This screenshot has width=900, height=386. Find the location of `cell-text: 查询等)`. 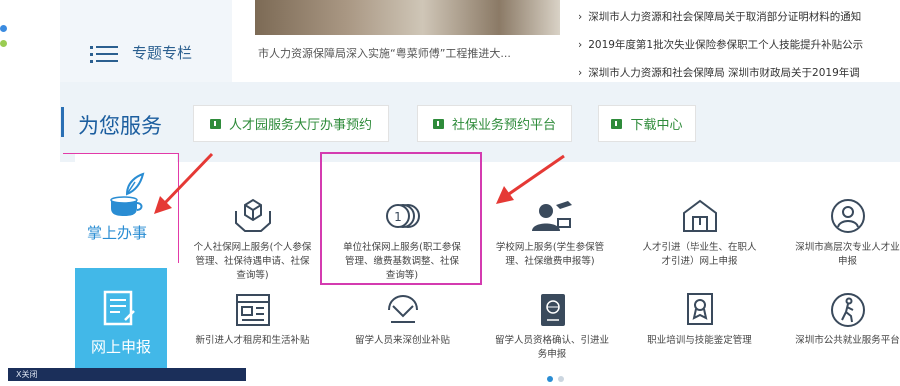

cell-text: 查询等) is located at coordinates (252, 275).